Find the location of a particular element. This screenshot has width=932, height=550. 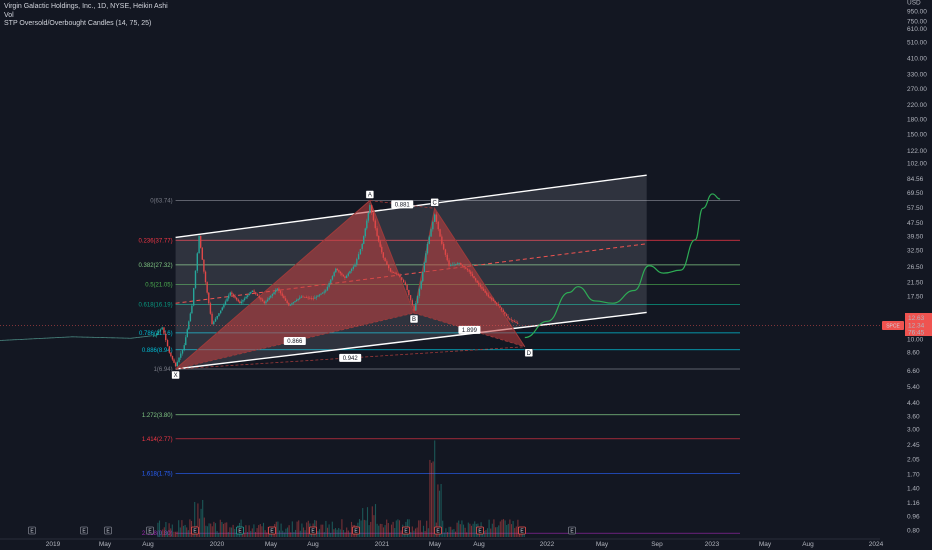

time-tick-label: May is located at coordinates (271, 544).